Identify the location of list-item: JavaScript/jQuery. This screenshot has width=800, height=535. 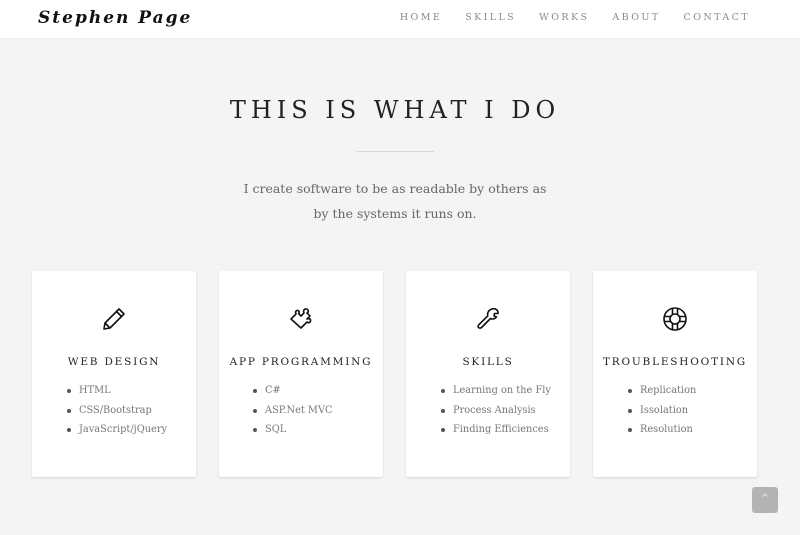
(117, 430).